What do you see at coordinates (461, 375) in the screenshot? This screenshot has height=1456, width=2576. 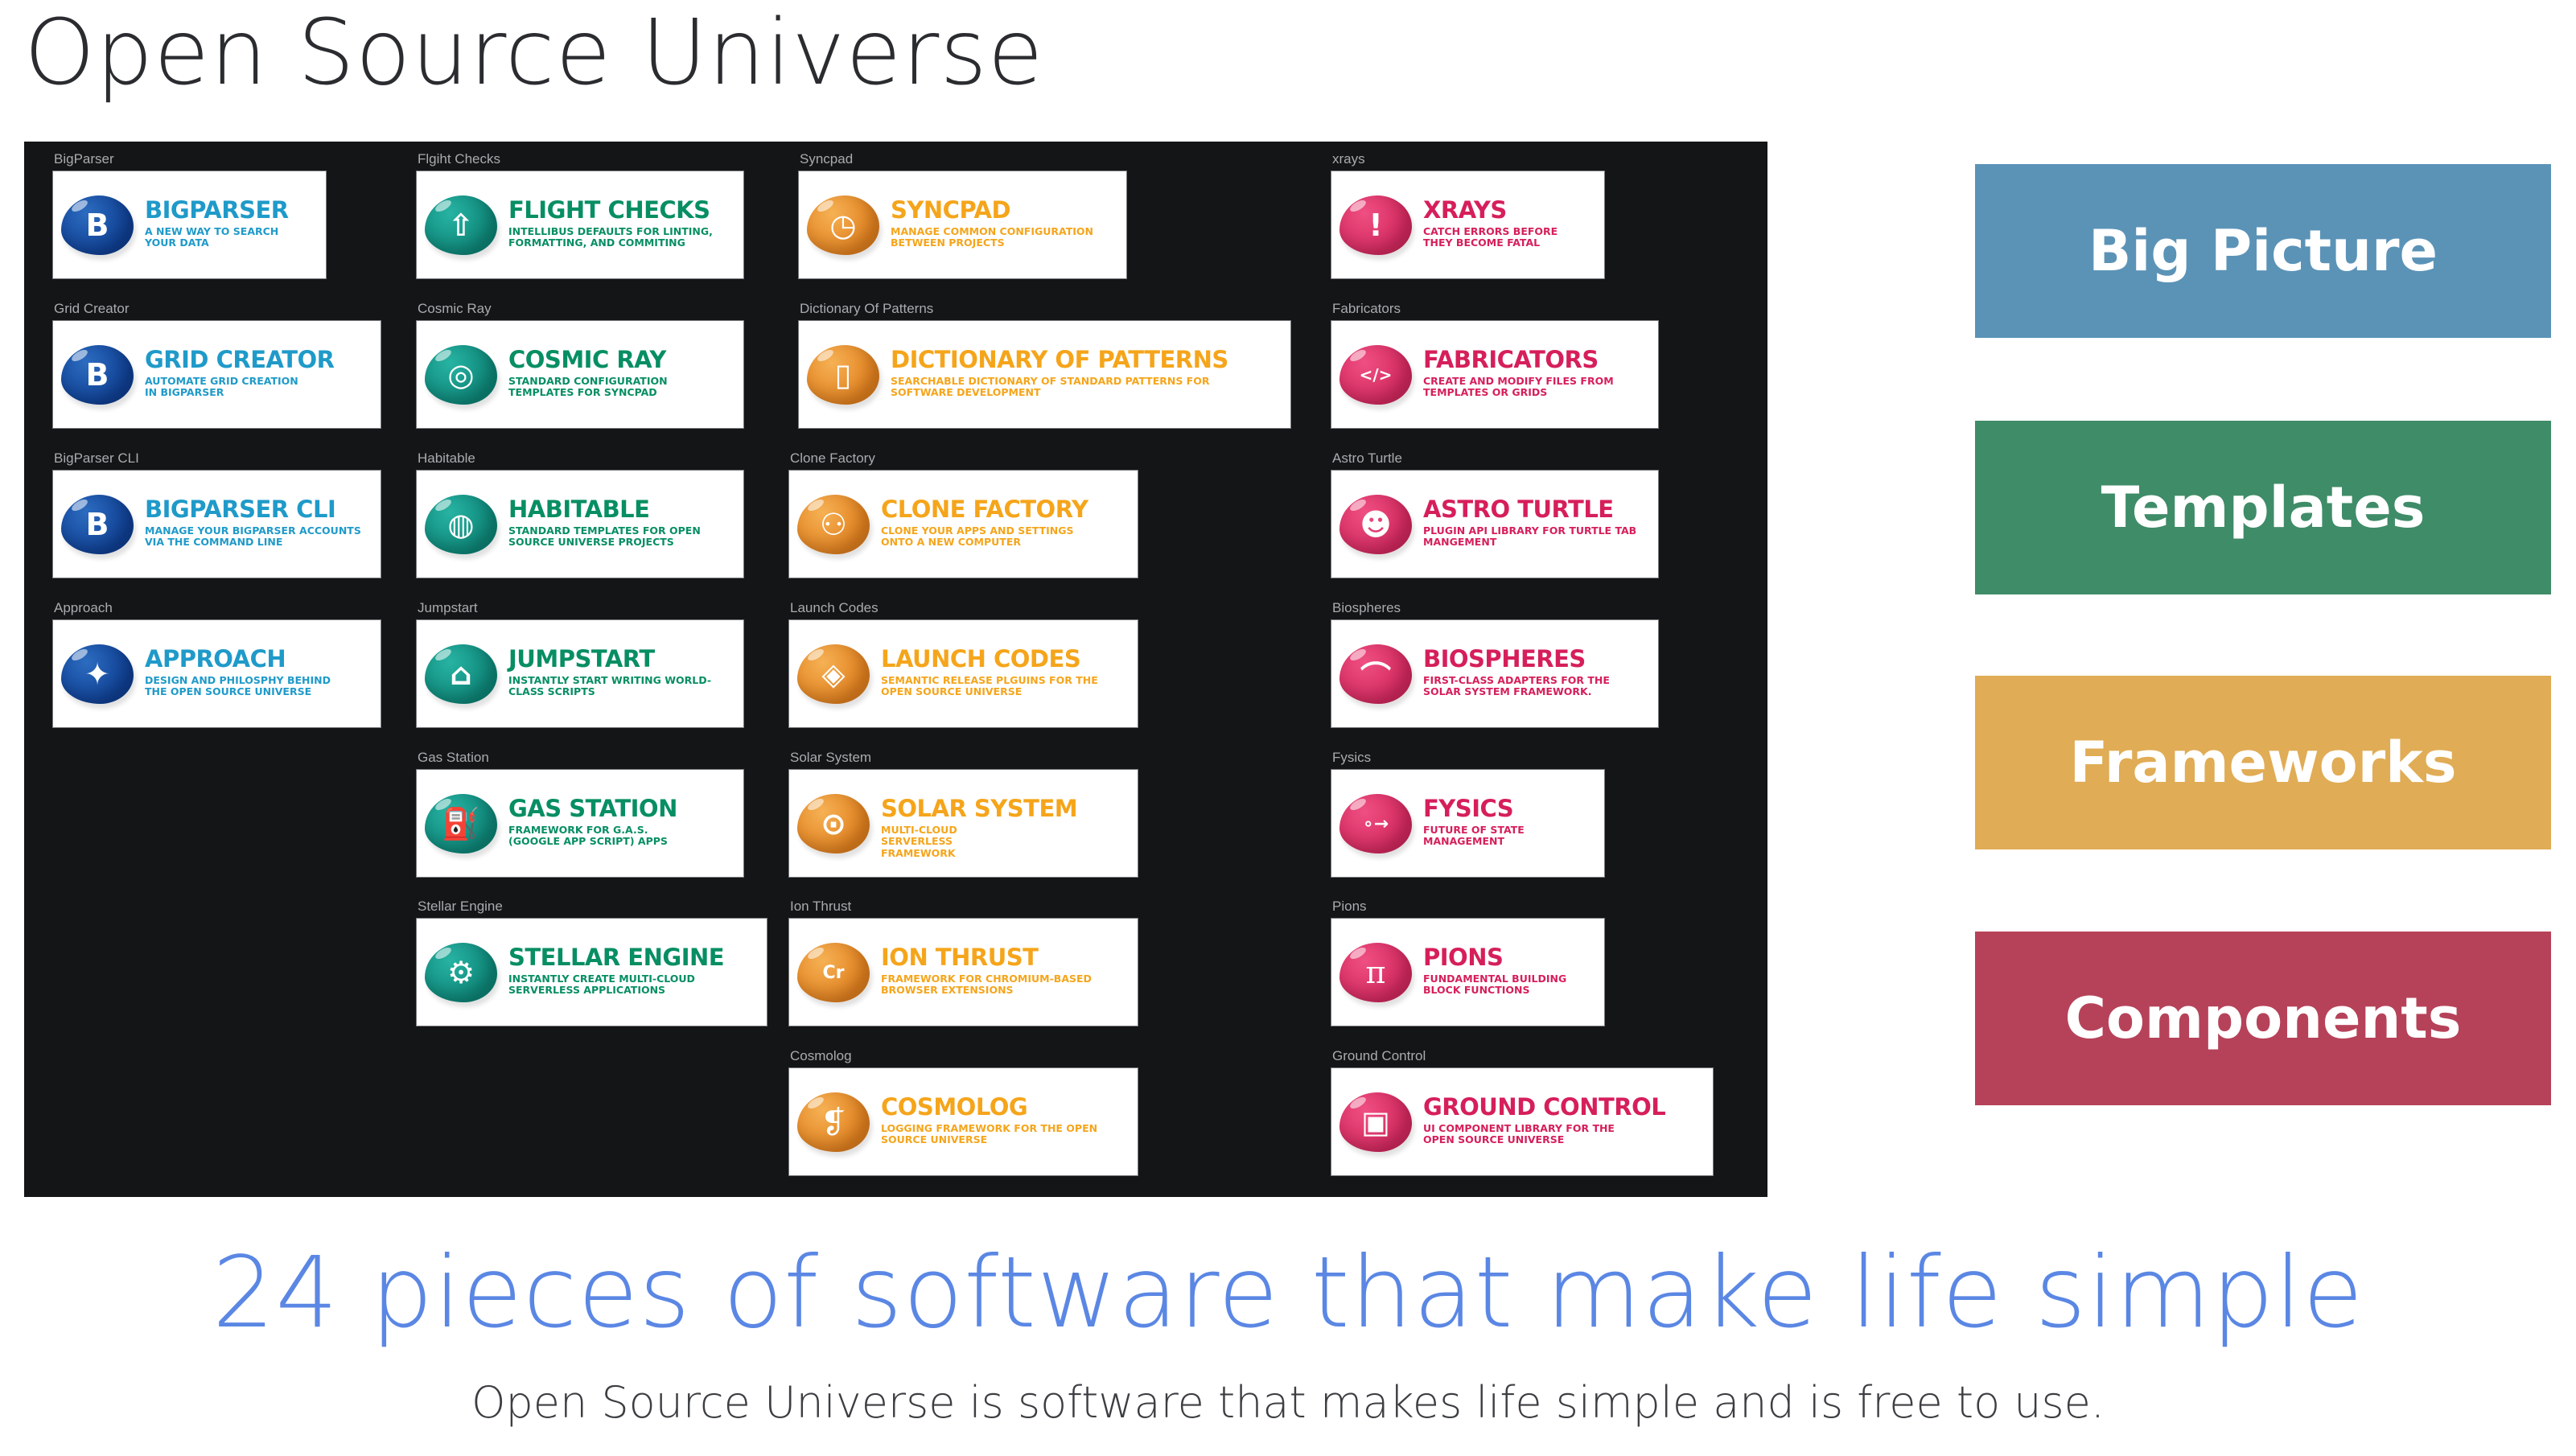 I see `galaxy-icon: ◎` at bounding box center [461, 375].